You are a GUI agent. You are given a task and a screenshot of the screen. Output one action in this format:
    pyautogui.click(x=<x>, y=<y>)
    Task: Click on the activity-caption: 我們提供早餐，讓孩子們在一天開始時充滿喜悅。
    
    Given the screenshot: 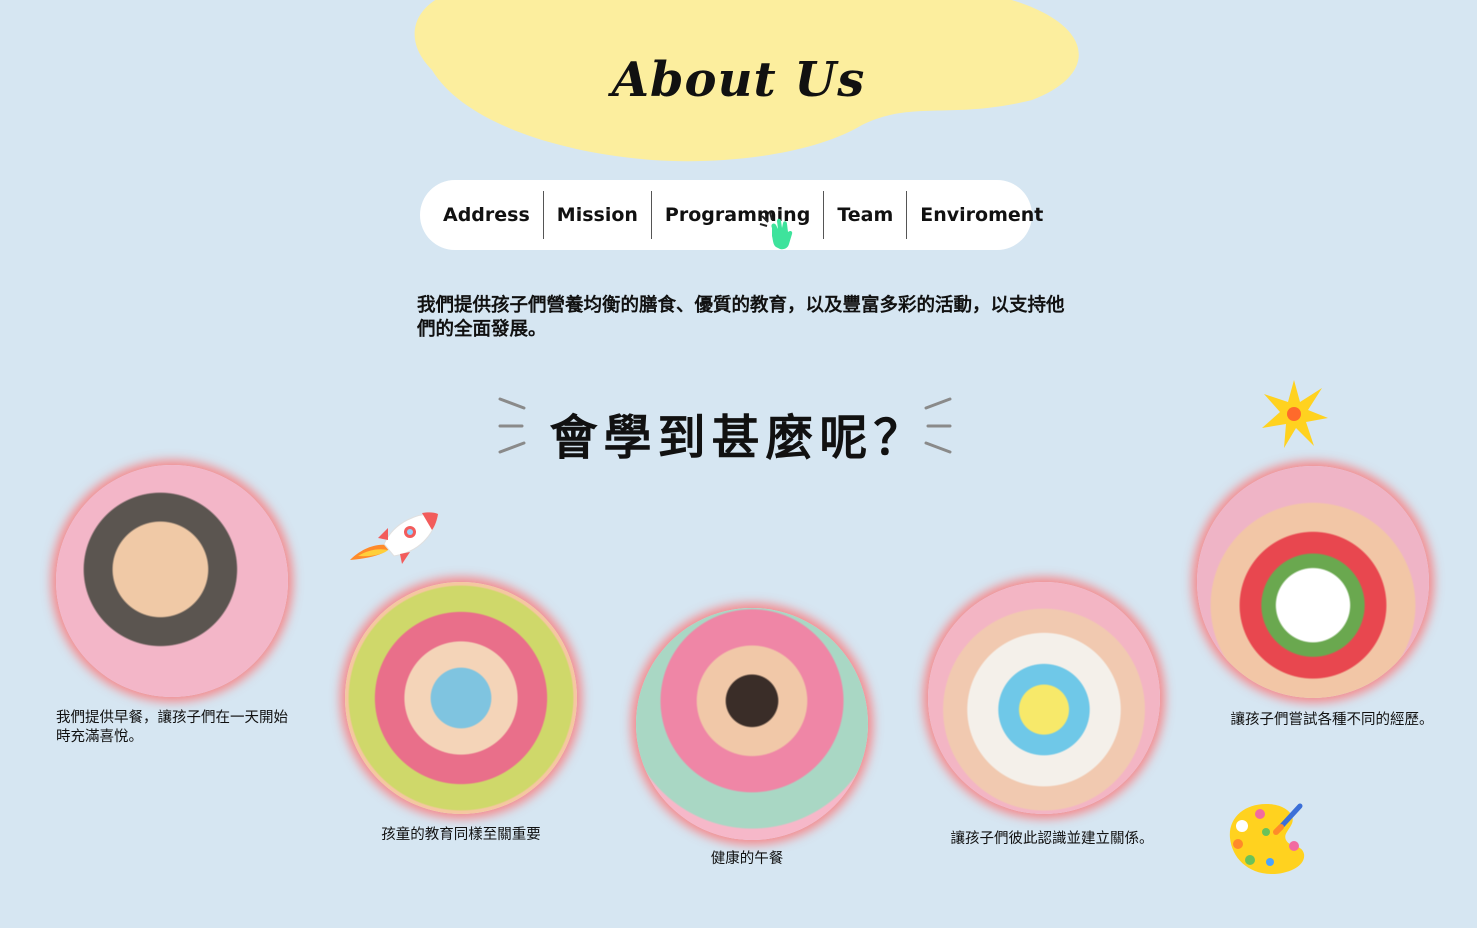 What is the action you would take?
    pyautogui.click(x=172, y=727)
    